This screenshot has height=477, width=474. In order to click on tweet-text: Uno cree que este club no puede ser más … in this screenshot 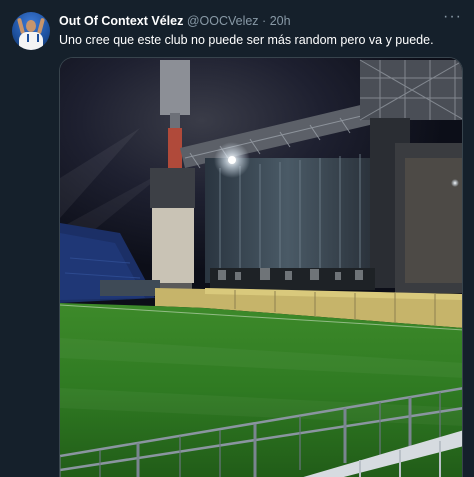, I will do `click(246, 40)`.